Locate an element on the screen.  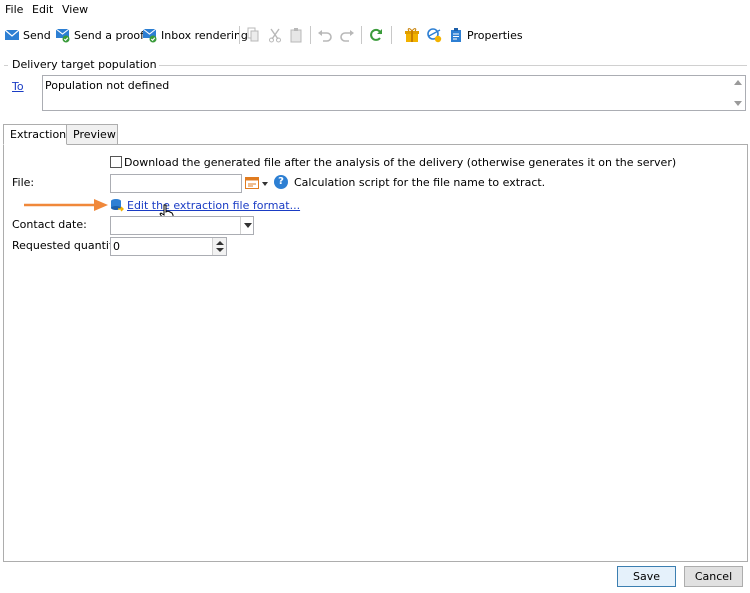
gift-icon is located at coordinates (412, 35).